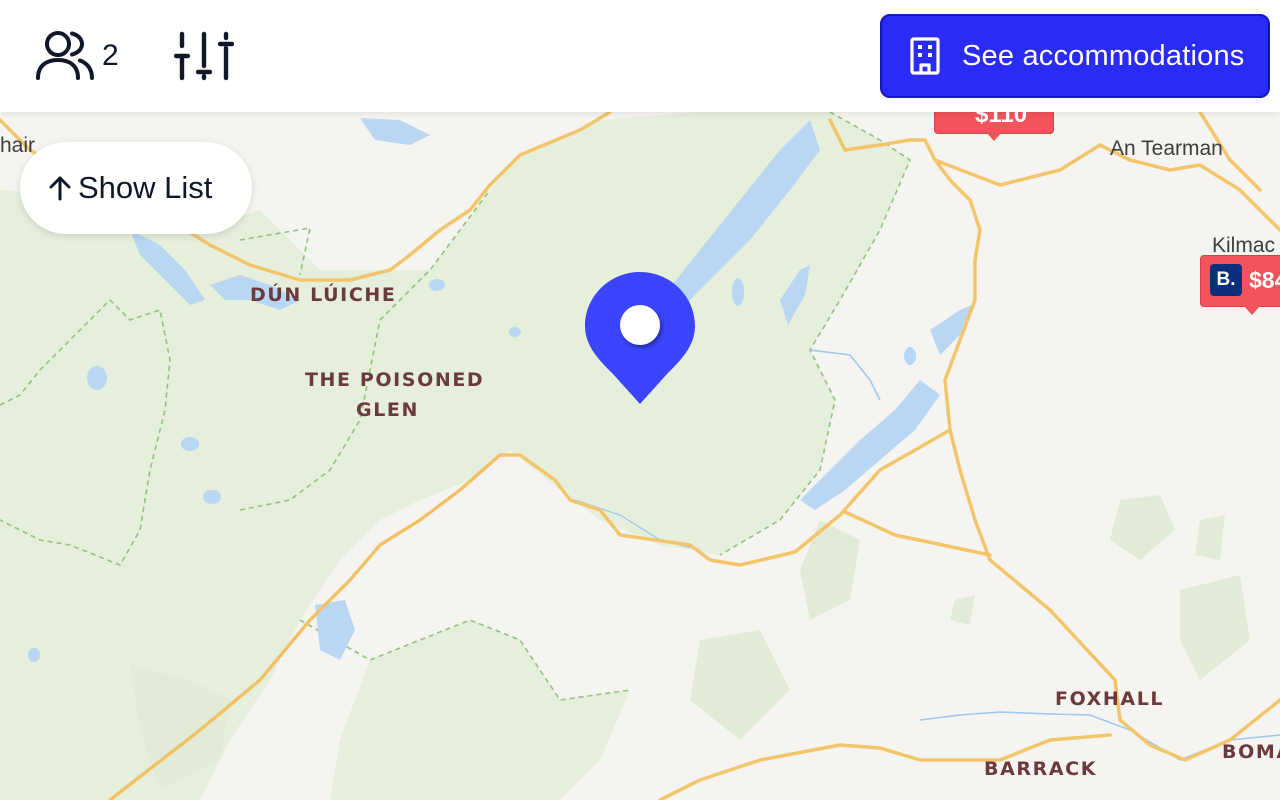  Describe the element at coordinates (1264, 280) in the screenshot. I see `price-marker-price: $84` at that location.